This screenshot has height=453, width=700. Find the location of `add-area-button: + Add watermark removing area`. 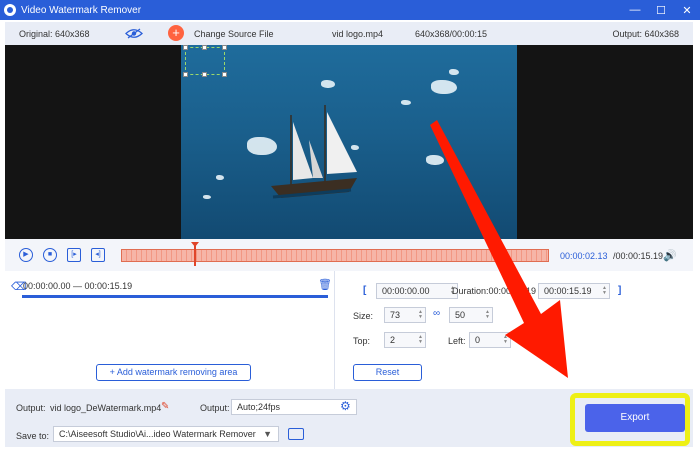

add-area-button: + Add watermark removing area is located at coordinates (173, 372).